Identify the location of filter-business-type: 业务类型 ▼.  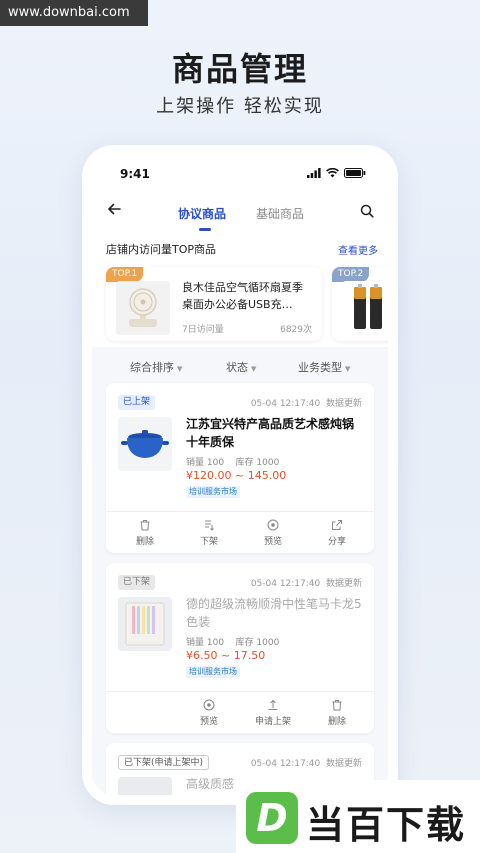
(324, 367).